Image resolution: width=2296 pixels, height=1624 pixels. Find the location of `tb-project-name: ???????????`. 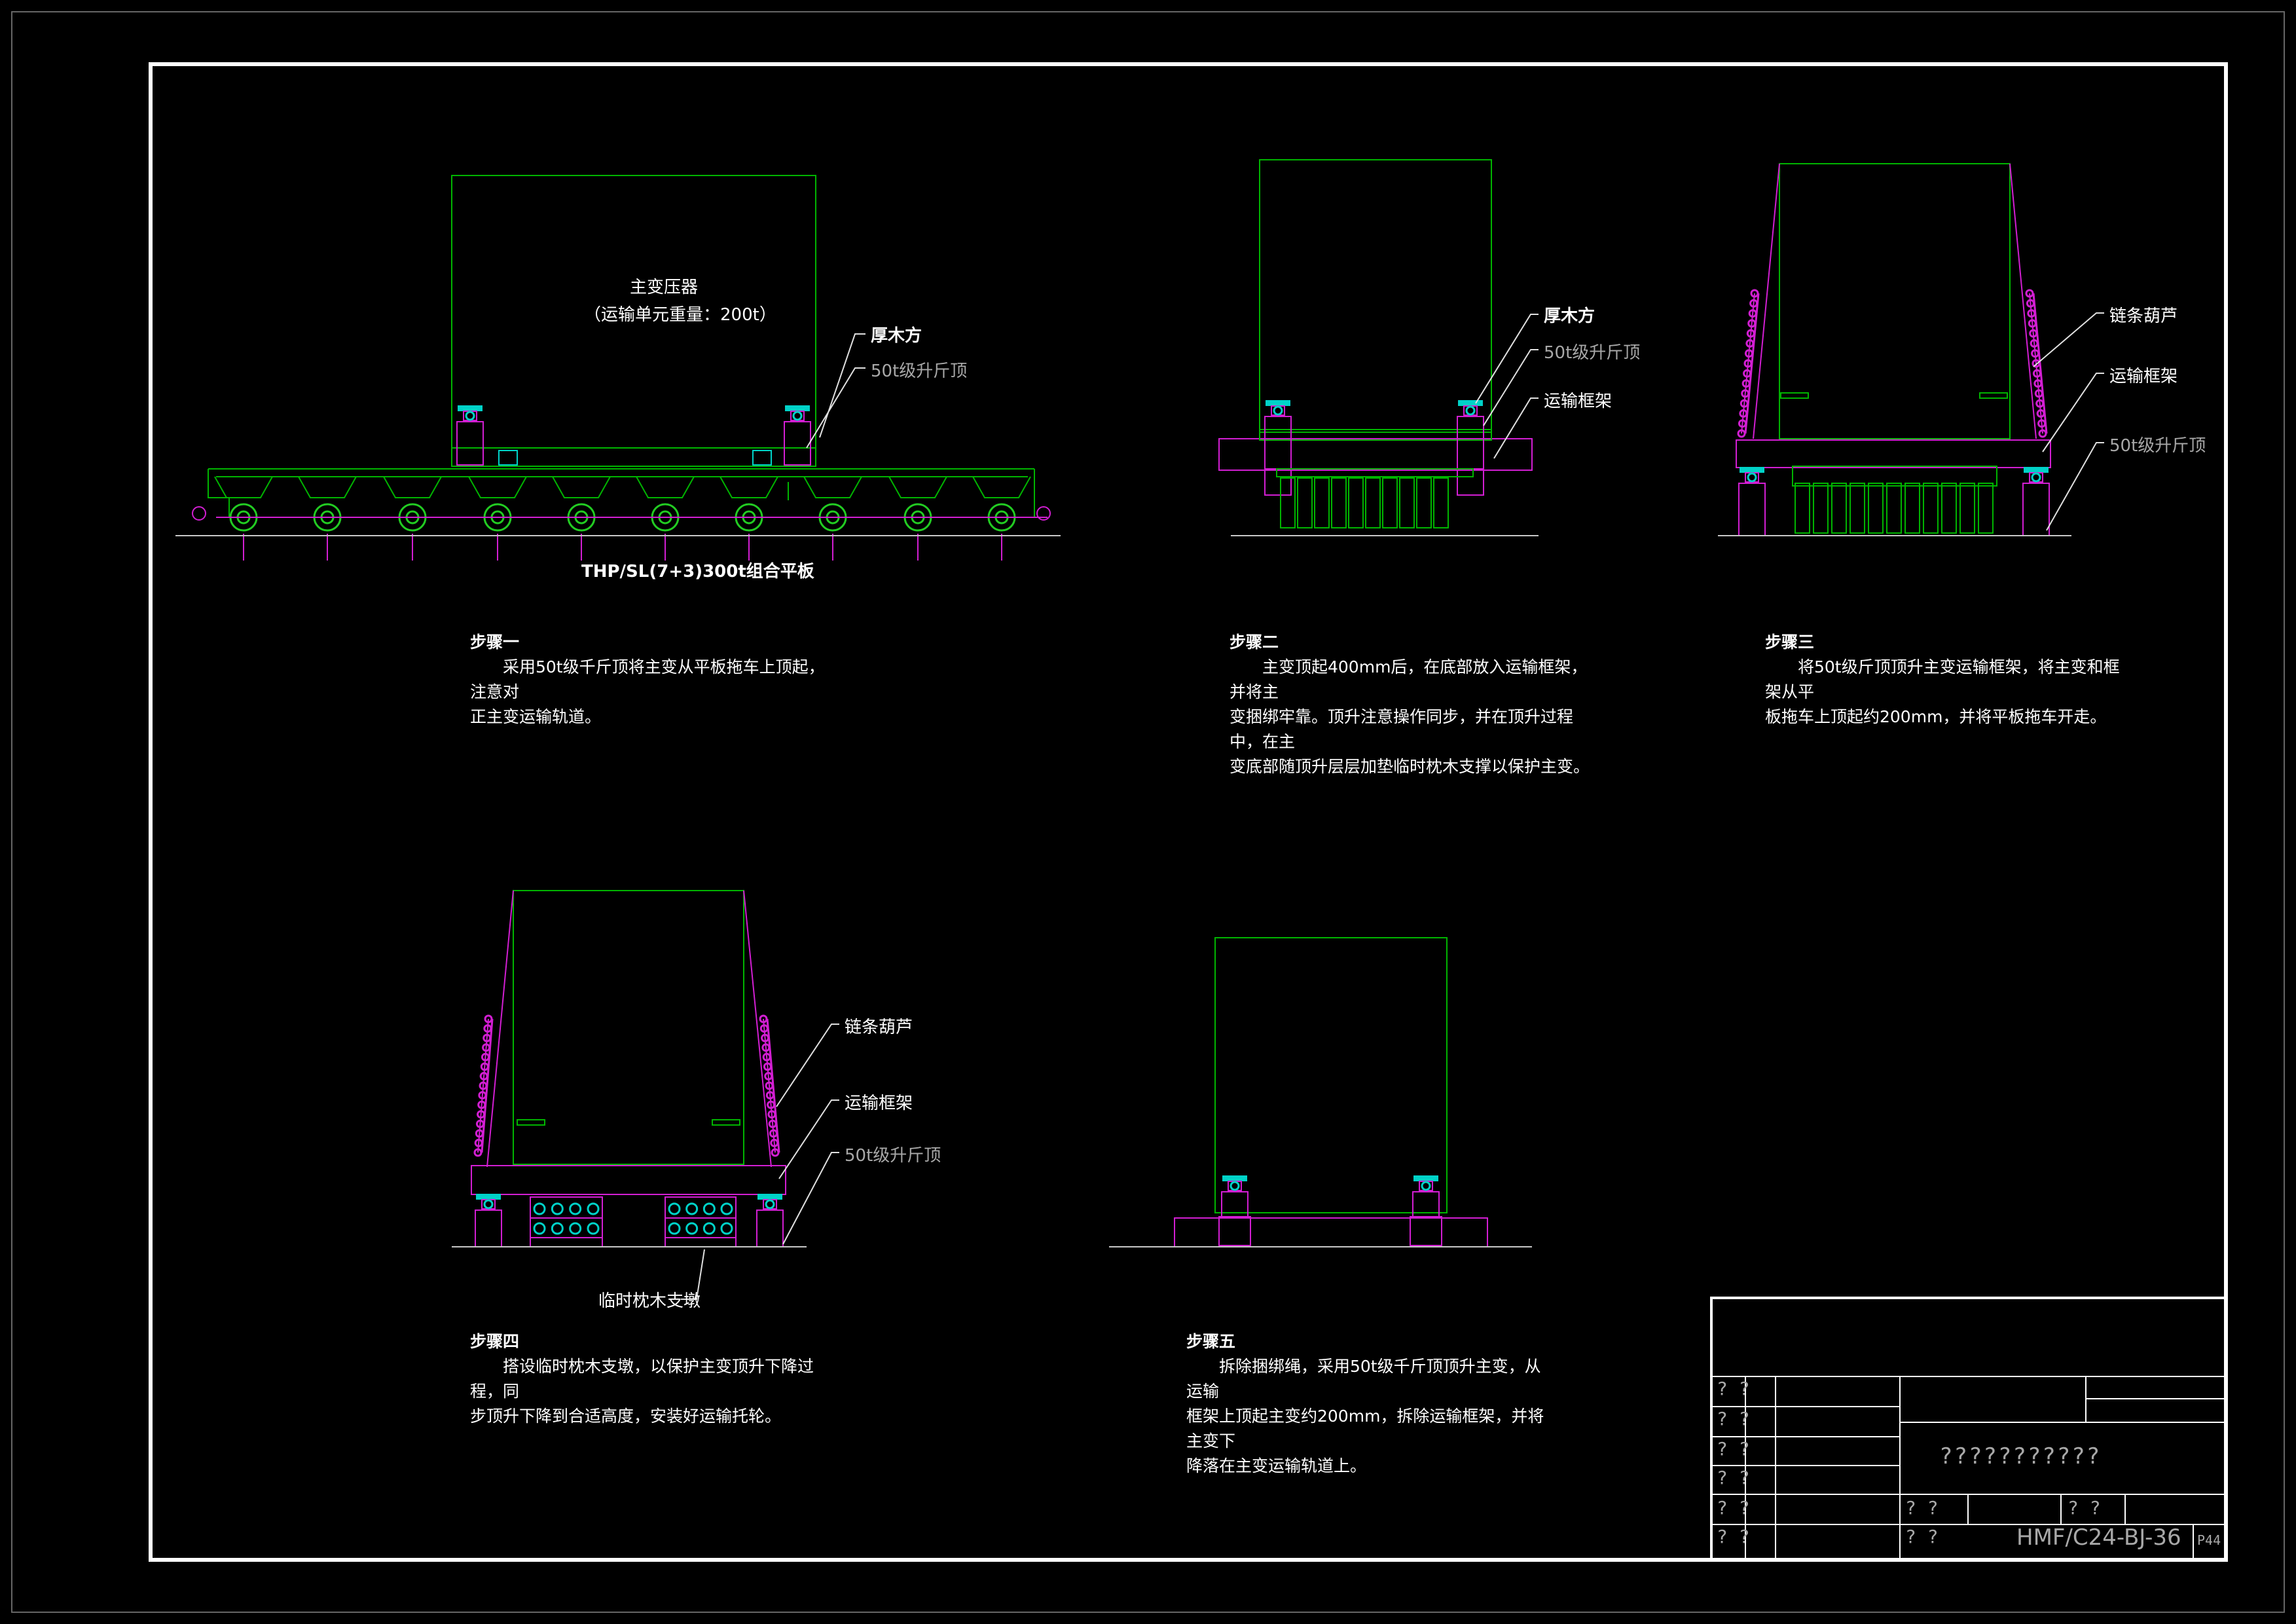

tb-project-name: ??????????? is located at coordinates (2020, 1456).